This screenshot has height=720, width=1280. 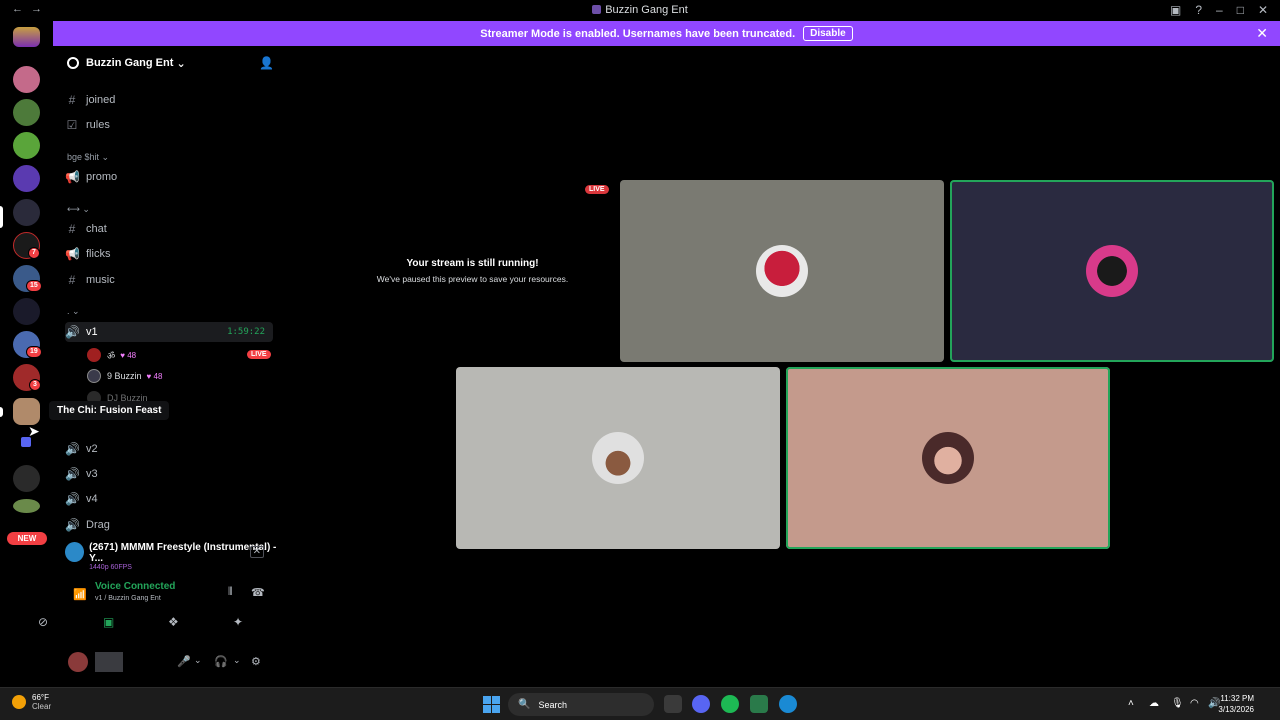 What do you see at coordinates (173, 622) in the screenshot?
I see `activities-icon: ❖` at bounding box center [173, 622].